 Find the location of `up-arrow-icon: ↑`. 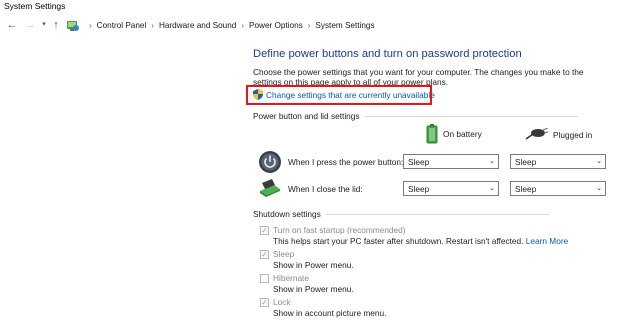

up-arrow-icon: ↑ is located at coordinates (56, 25).